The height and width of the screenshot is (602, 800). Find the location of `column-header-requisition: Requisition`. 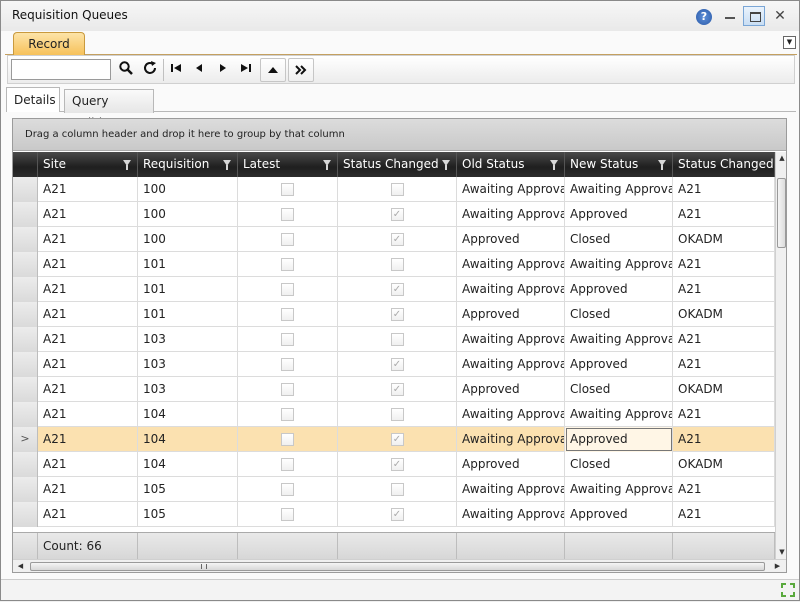

column-header-requisition: Requisition is located at coordinates (188, 164).